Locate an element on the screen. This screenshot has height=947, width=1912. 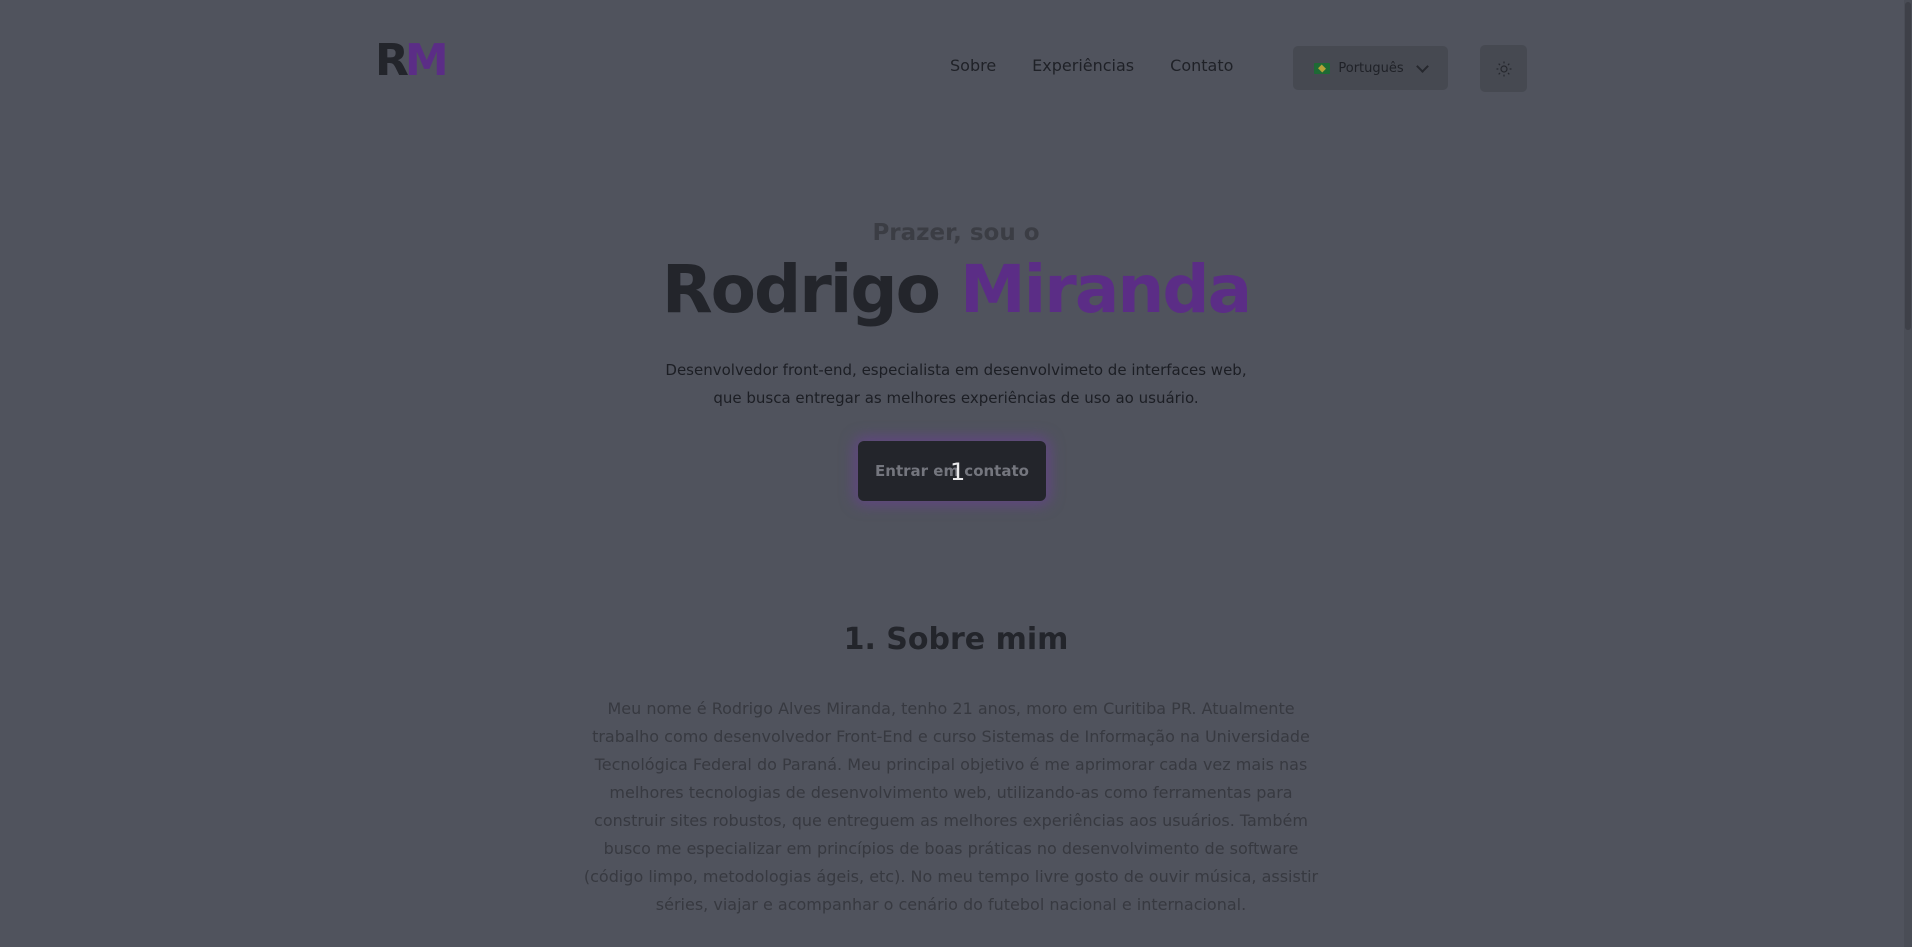
logo-r: R is located at coordinates (392, 60).